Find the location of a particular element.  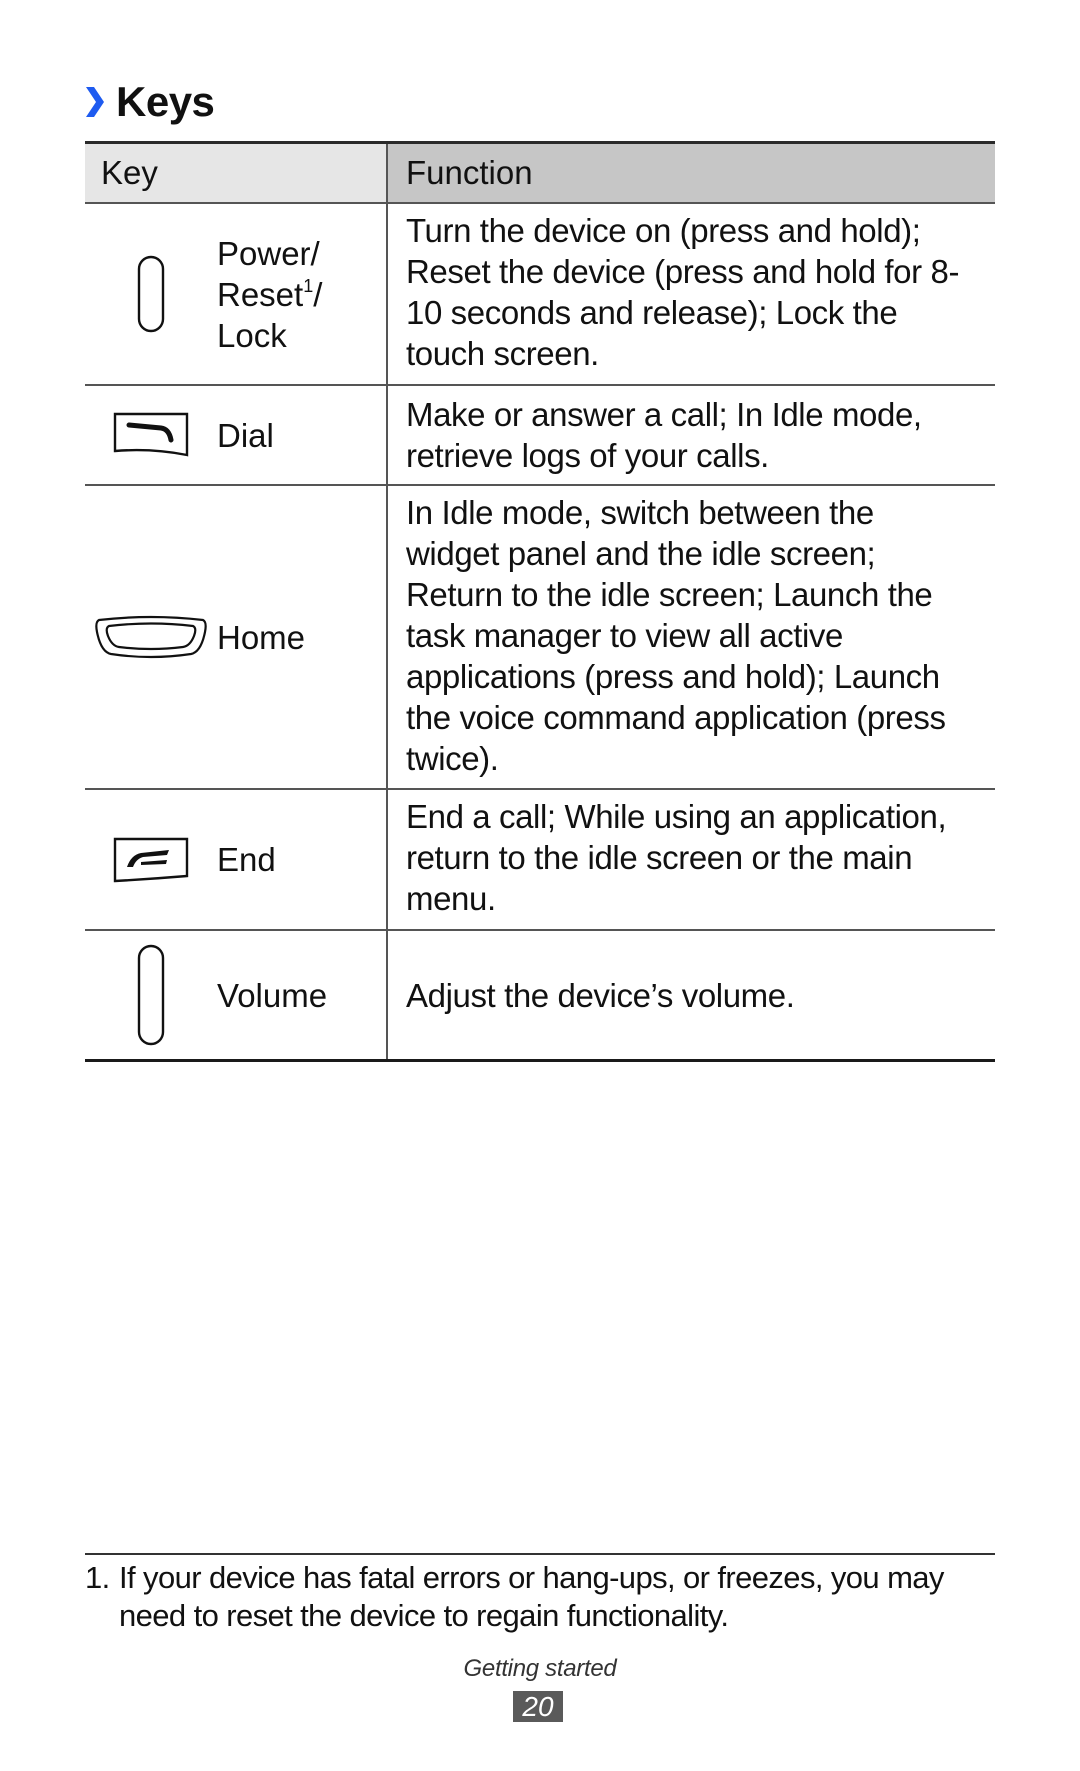

chevron-right-icon is located at coordinates (95, 102).